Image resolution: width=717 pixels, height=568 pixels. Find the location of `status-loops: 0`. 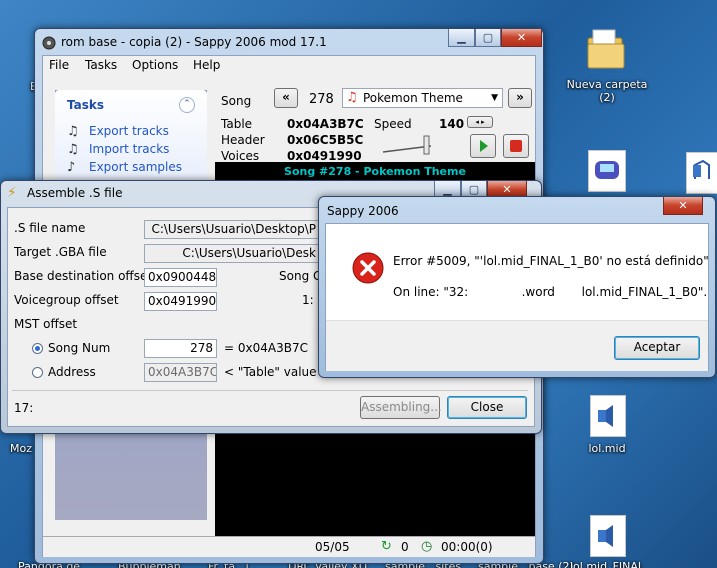

status-loops: 0 is located at coordinates (405, 547).